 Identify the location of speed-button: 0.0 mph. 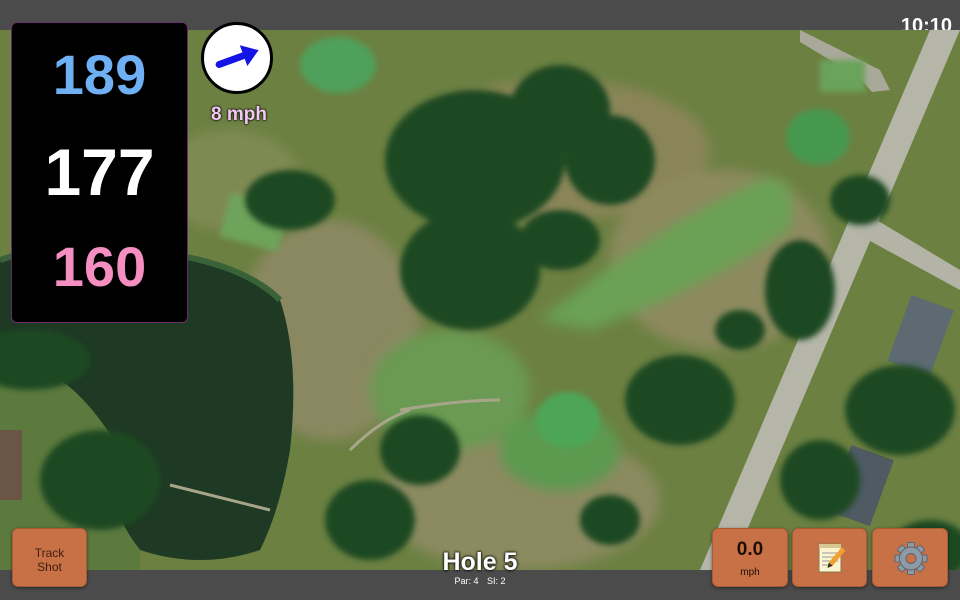
(750, 557).